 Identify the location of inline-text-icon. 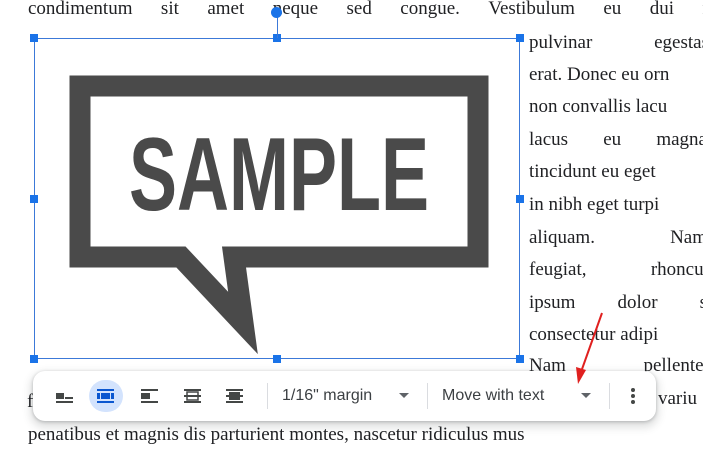
(64, 398).